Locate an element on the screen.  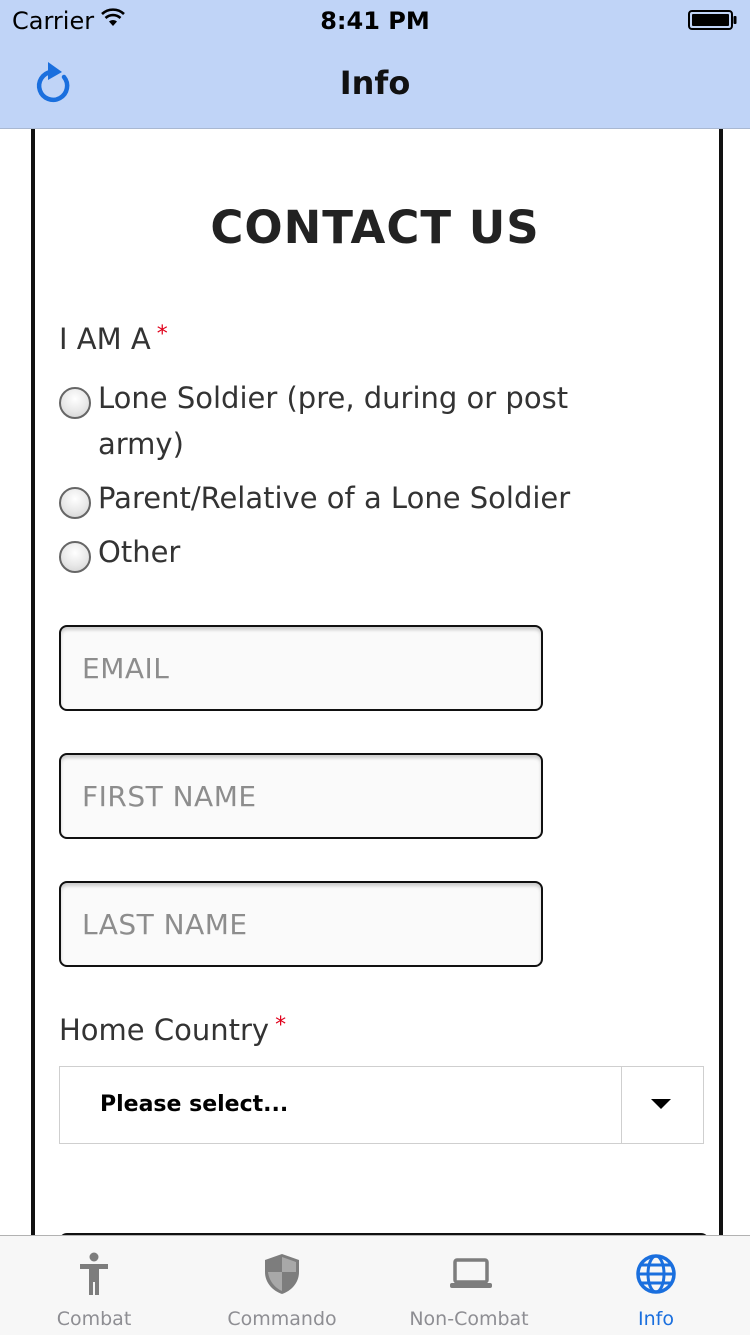
last-name-field is located at coordinates (301, 924).